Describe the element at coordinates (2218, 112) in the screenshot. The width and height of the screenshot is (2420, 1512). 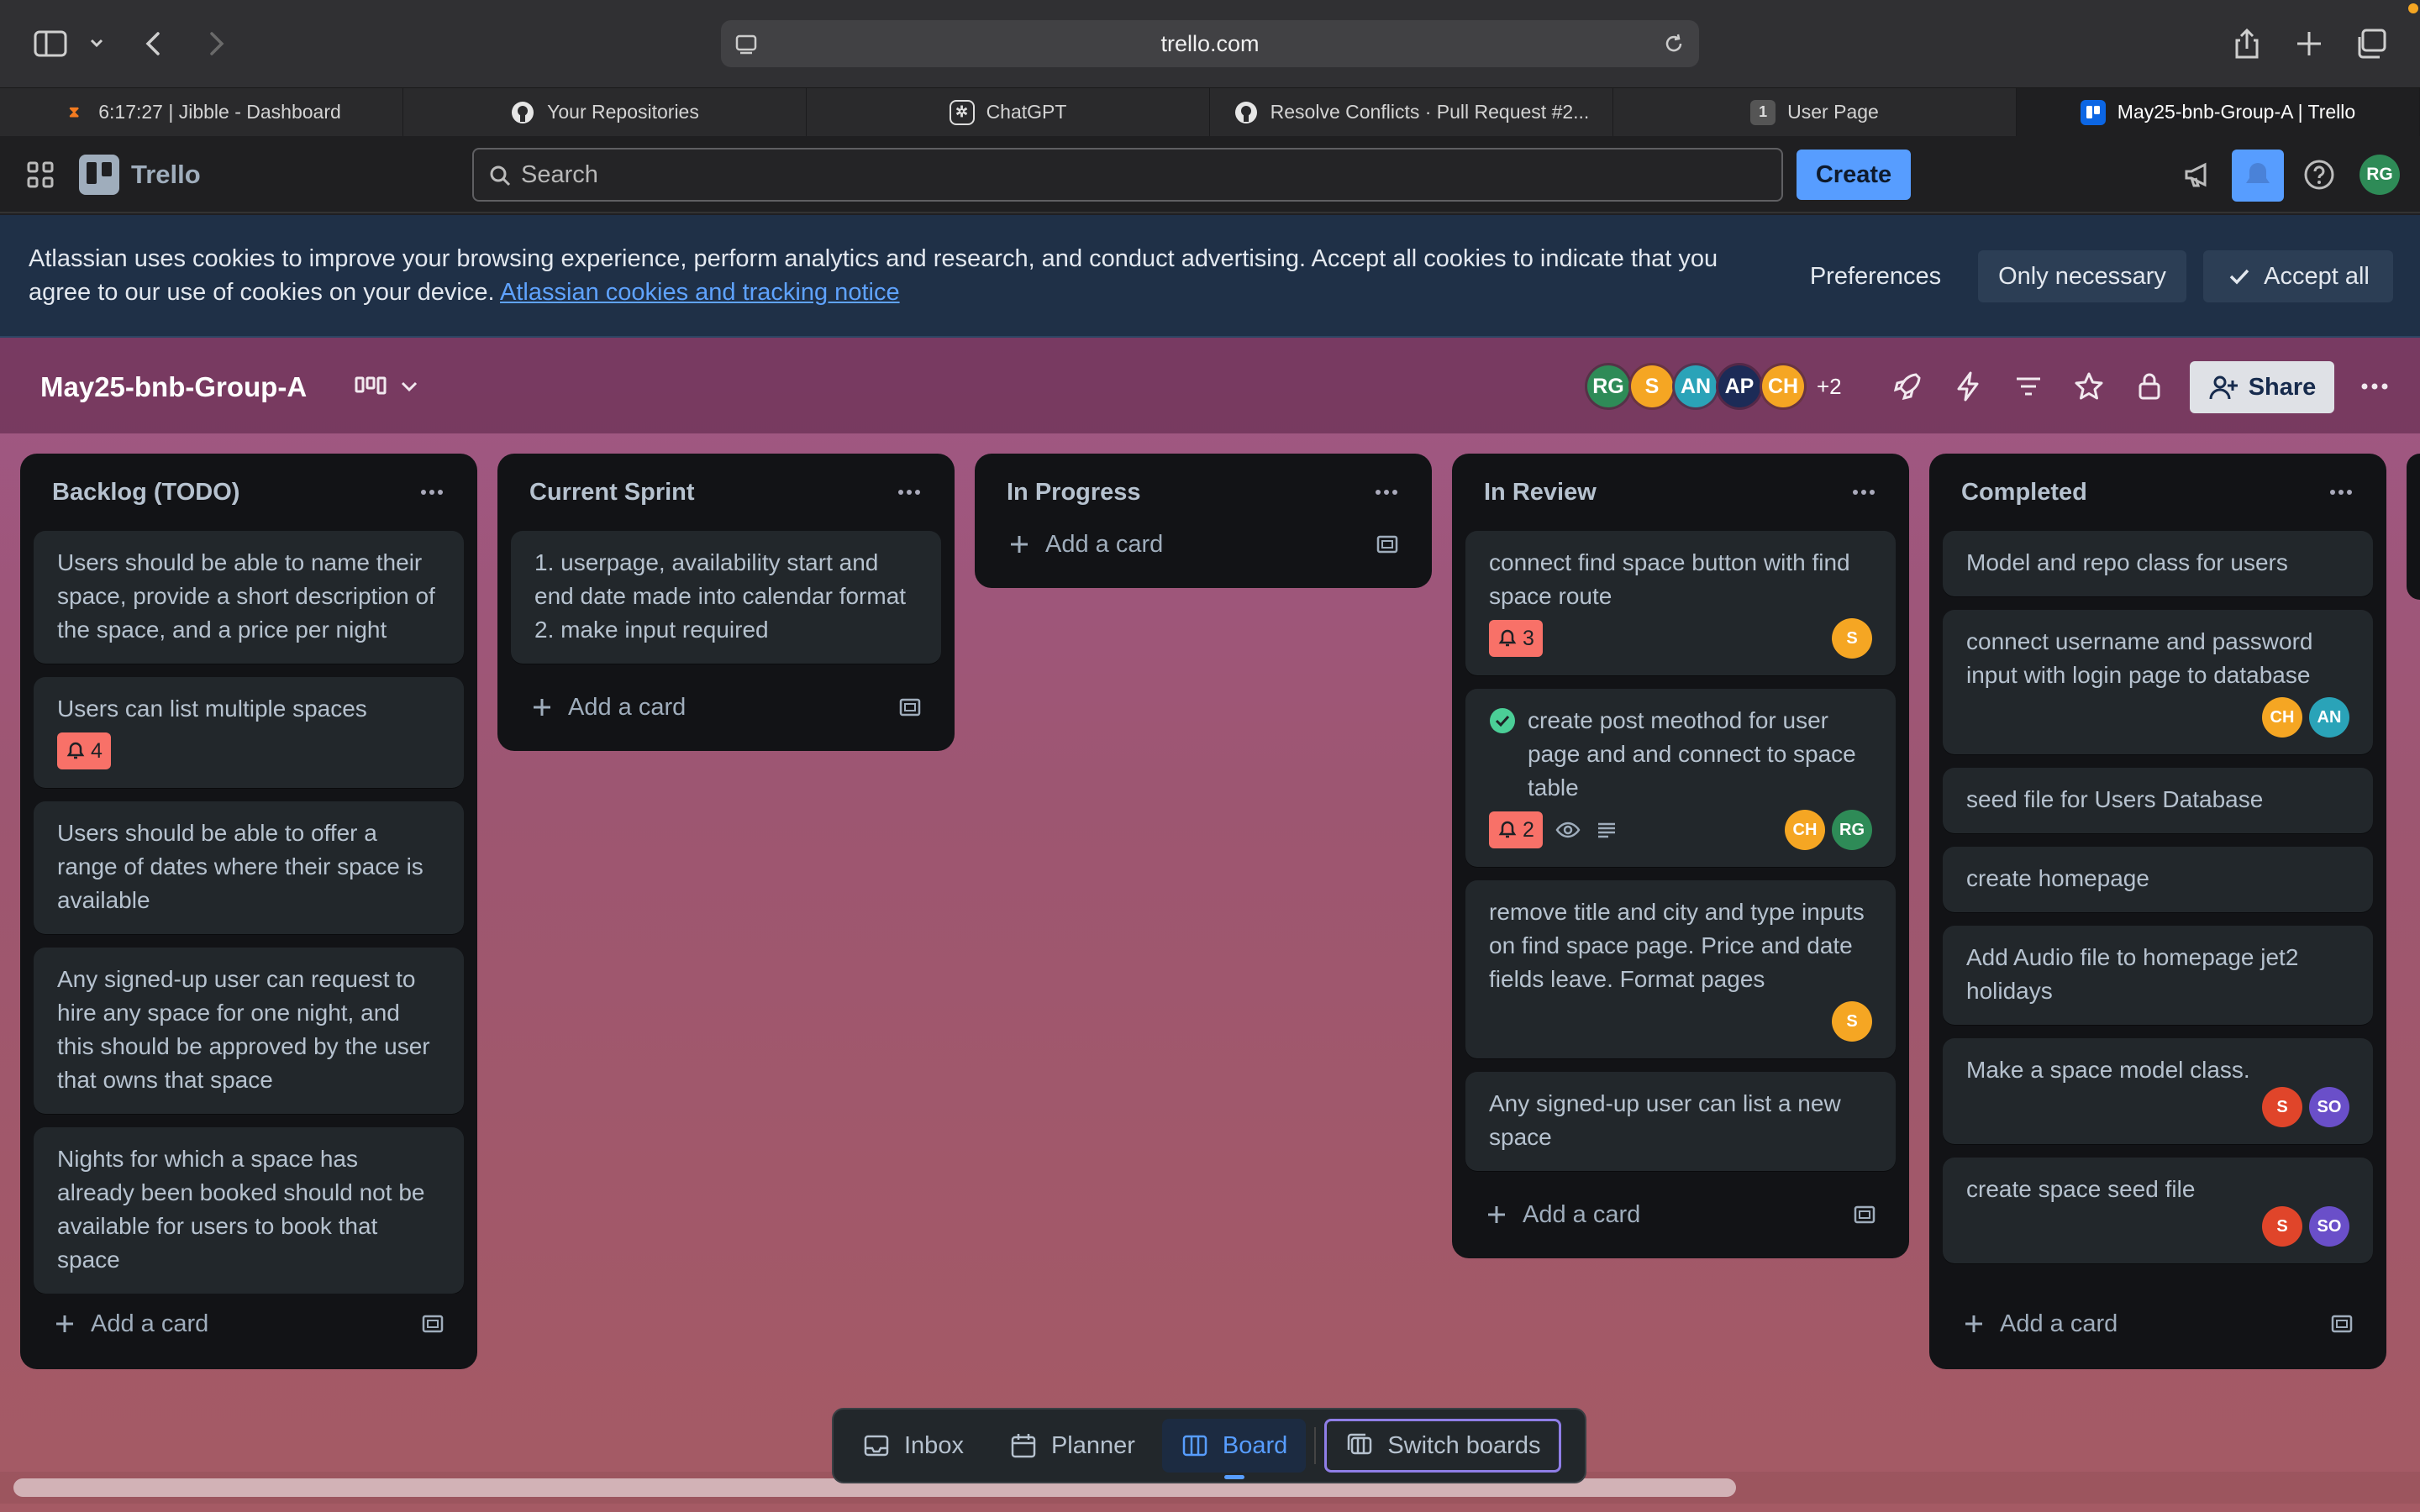
I see `browser-tab-active: May25-bnb-Group-A | Trello` at that location.